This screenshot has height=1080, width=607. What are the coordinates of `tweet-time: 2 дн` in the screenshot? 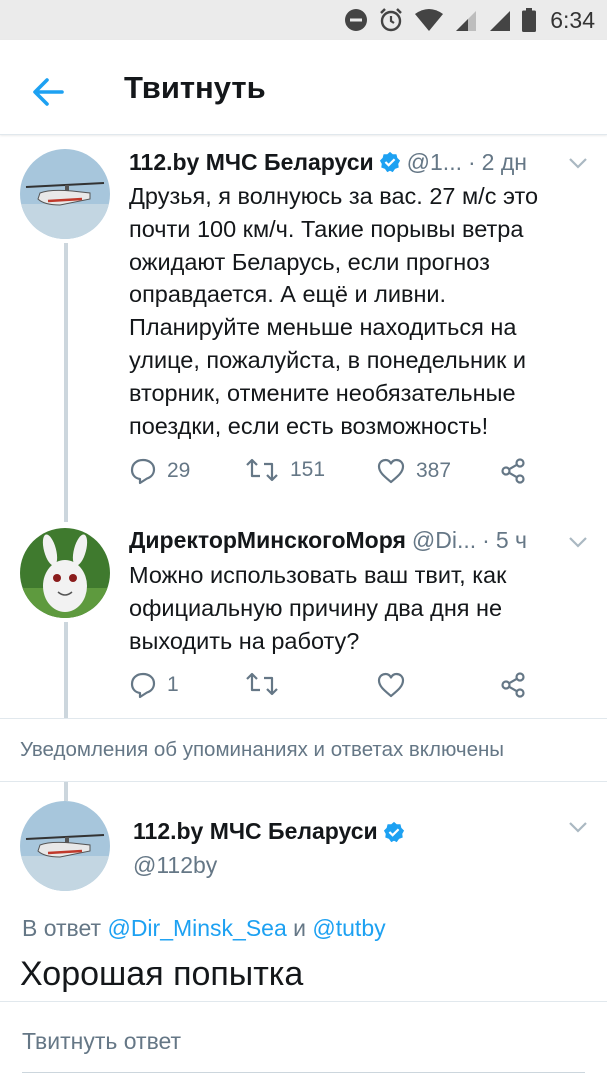 It's located at (504, 162).